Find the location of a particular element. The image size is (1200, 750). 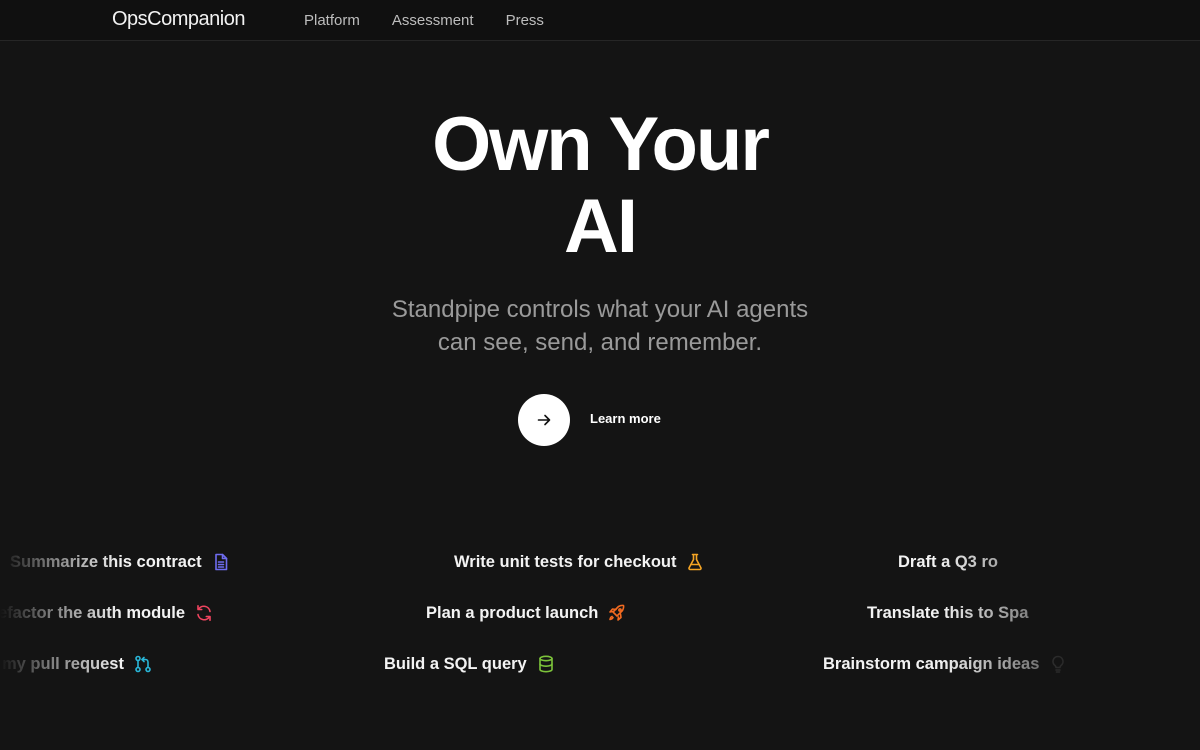

git-pull-request-icon is located at coordinates (143, 664).